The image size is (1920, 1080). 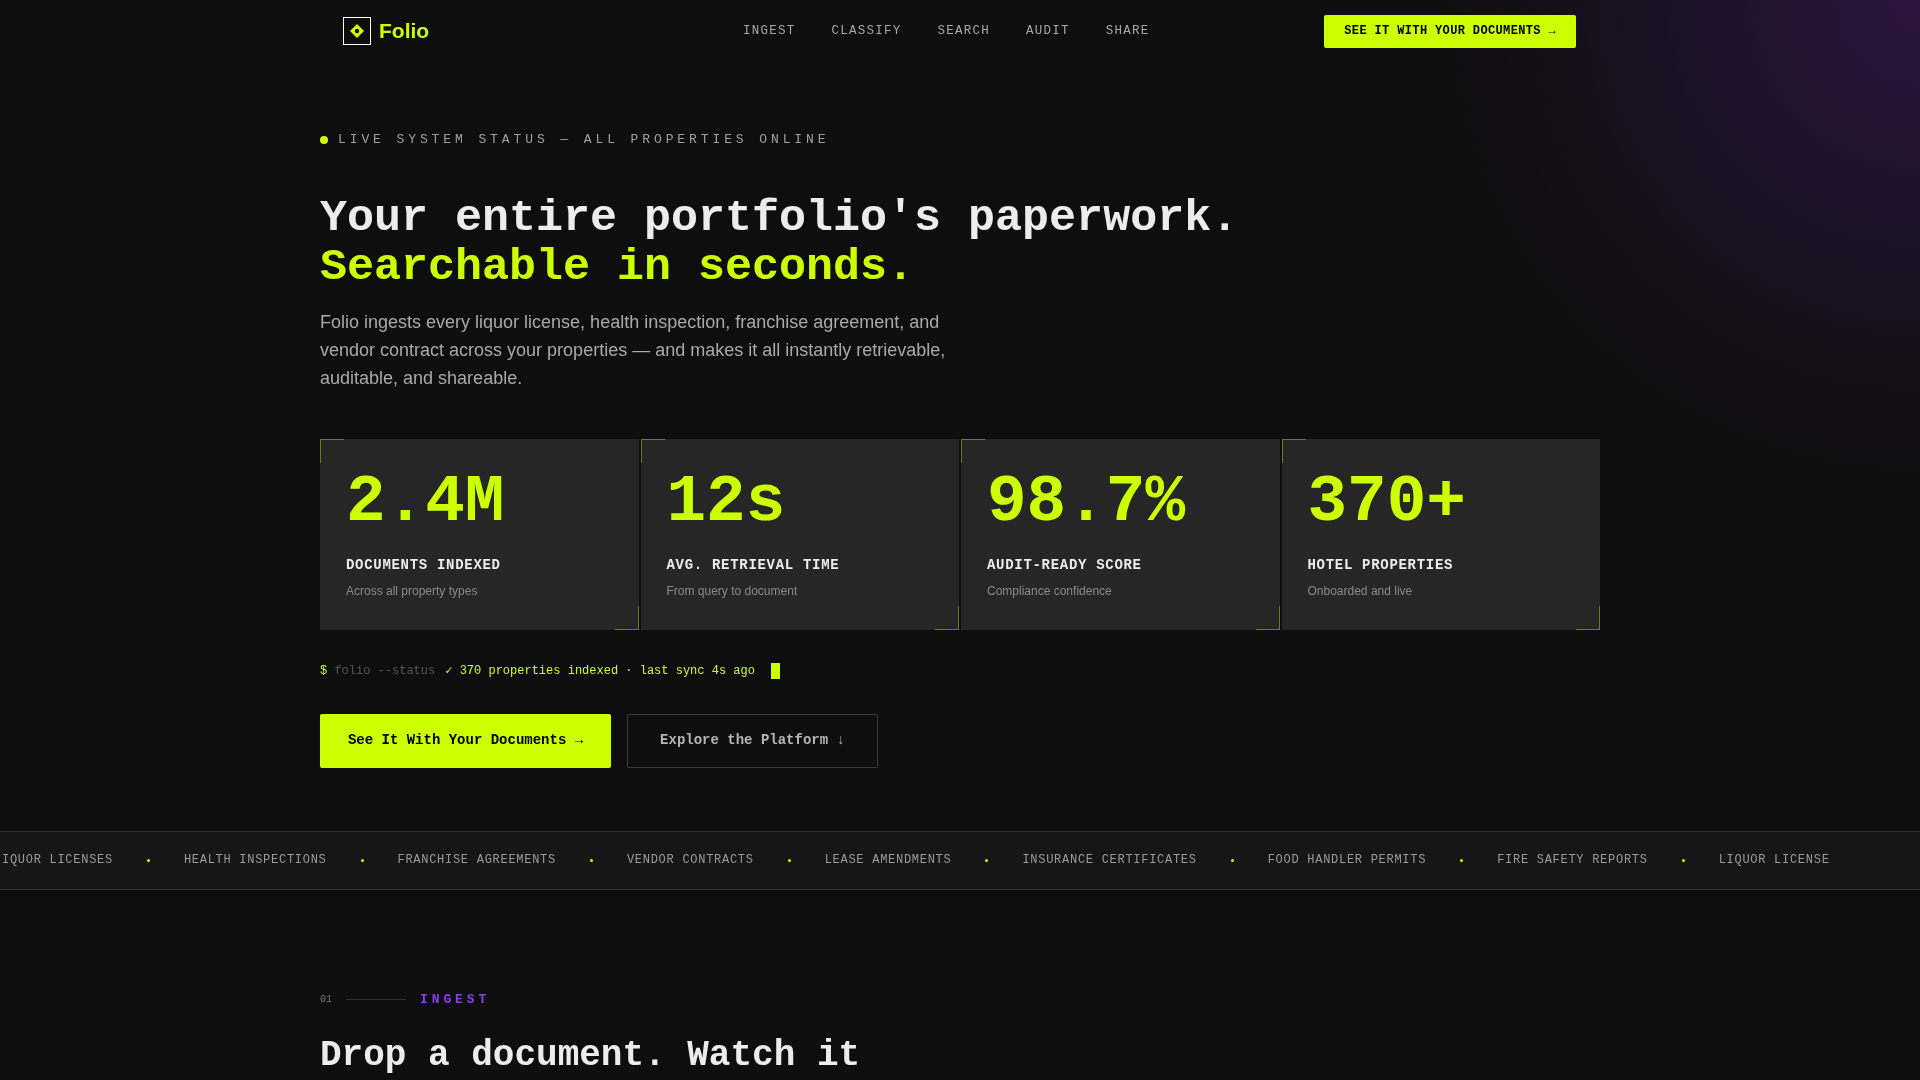 What do you see at coordinates (255, 860) in the screenshot?
I see `ticker-item: HEALTH INSPECTIONS` at bounding box center [255, 860].